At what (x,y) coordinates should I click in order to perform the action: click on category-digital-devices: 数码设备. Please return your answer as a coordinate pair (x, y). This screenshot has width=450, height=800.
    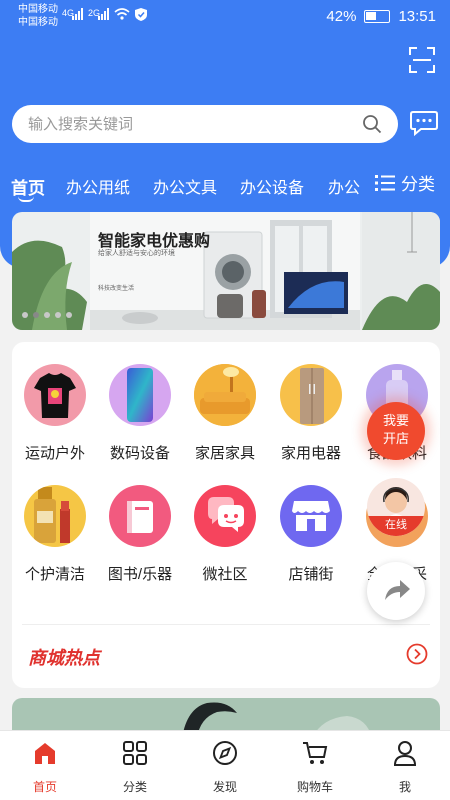
    Looking at the image, I should click on (140, 413).